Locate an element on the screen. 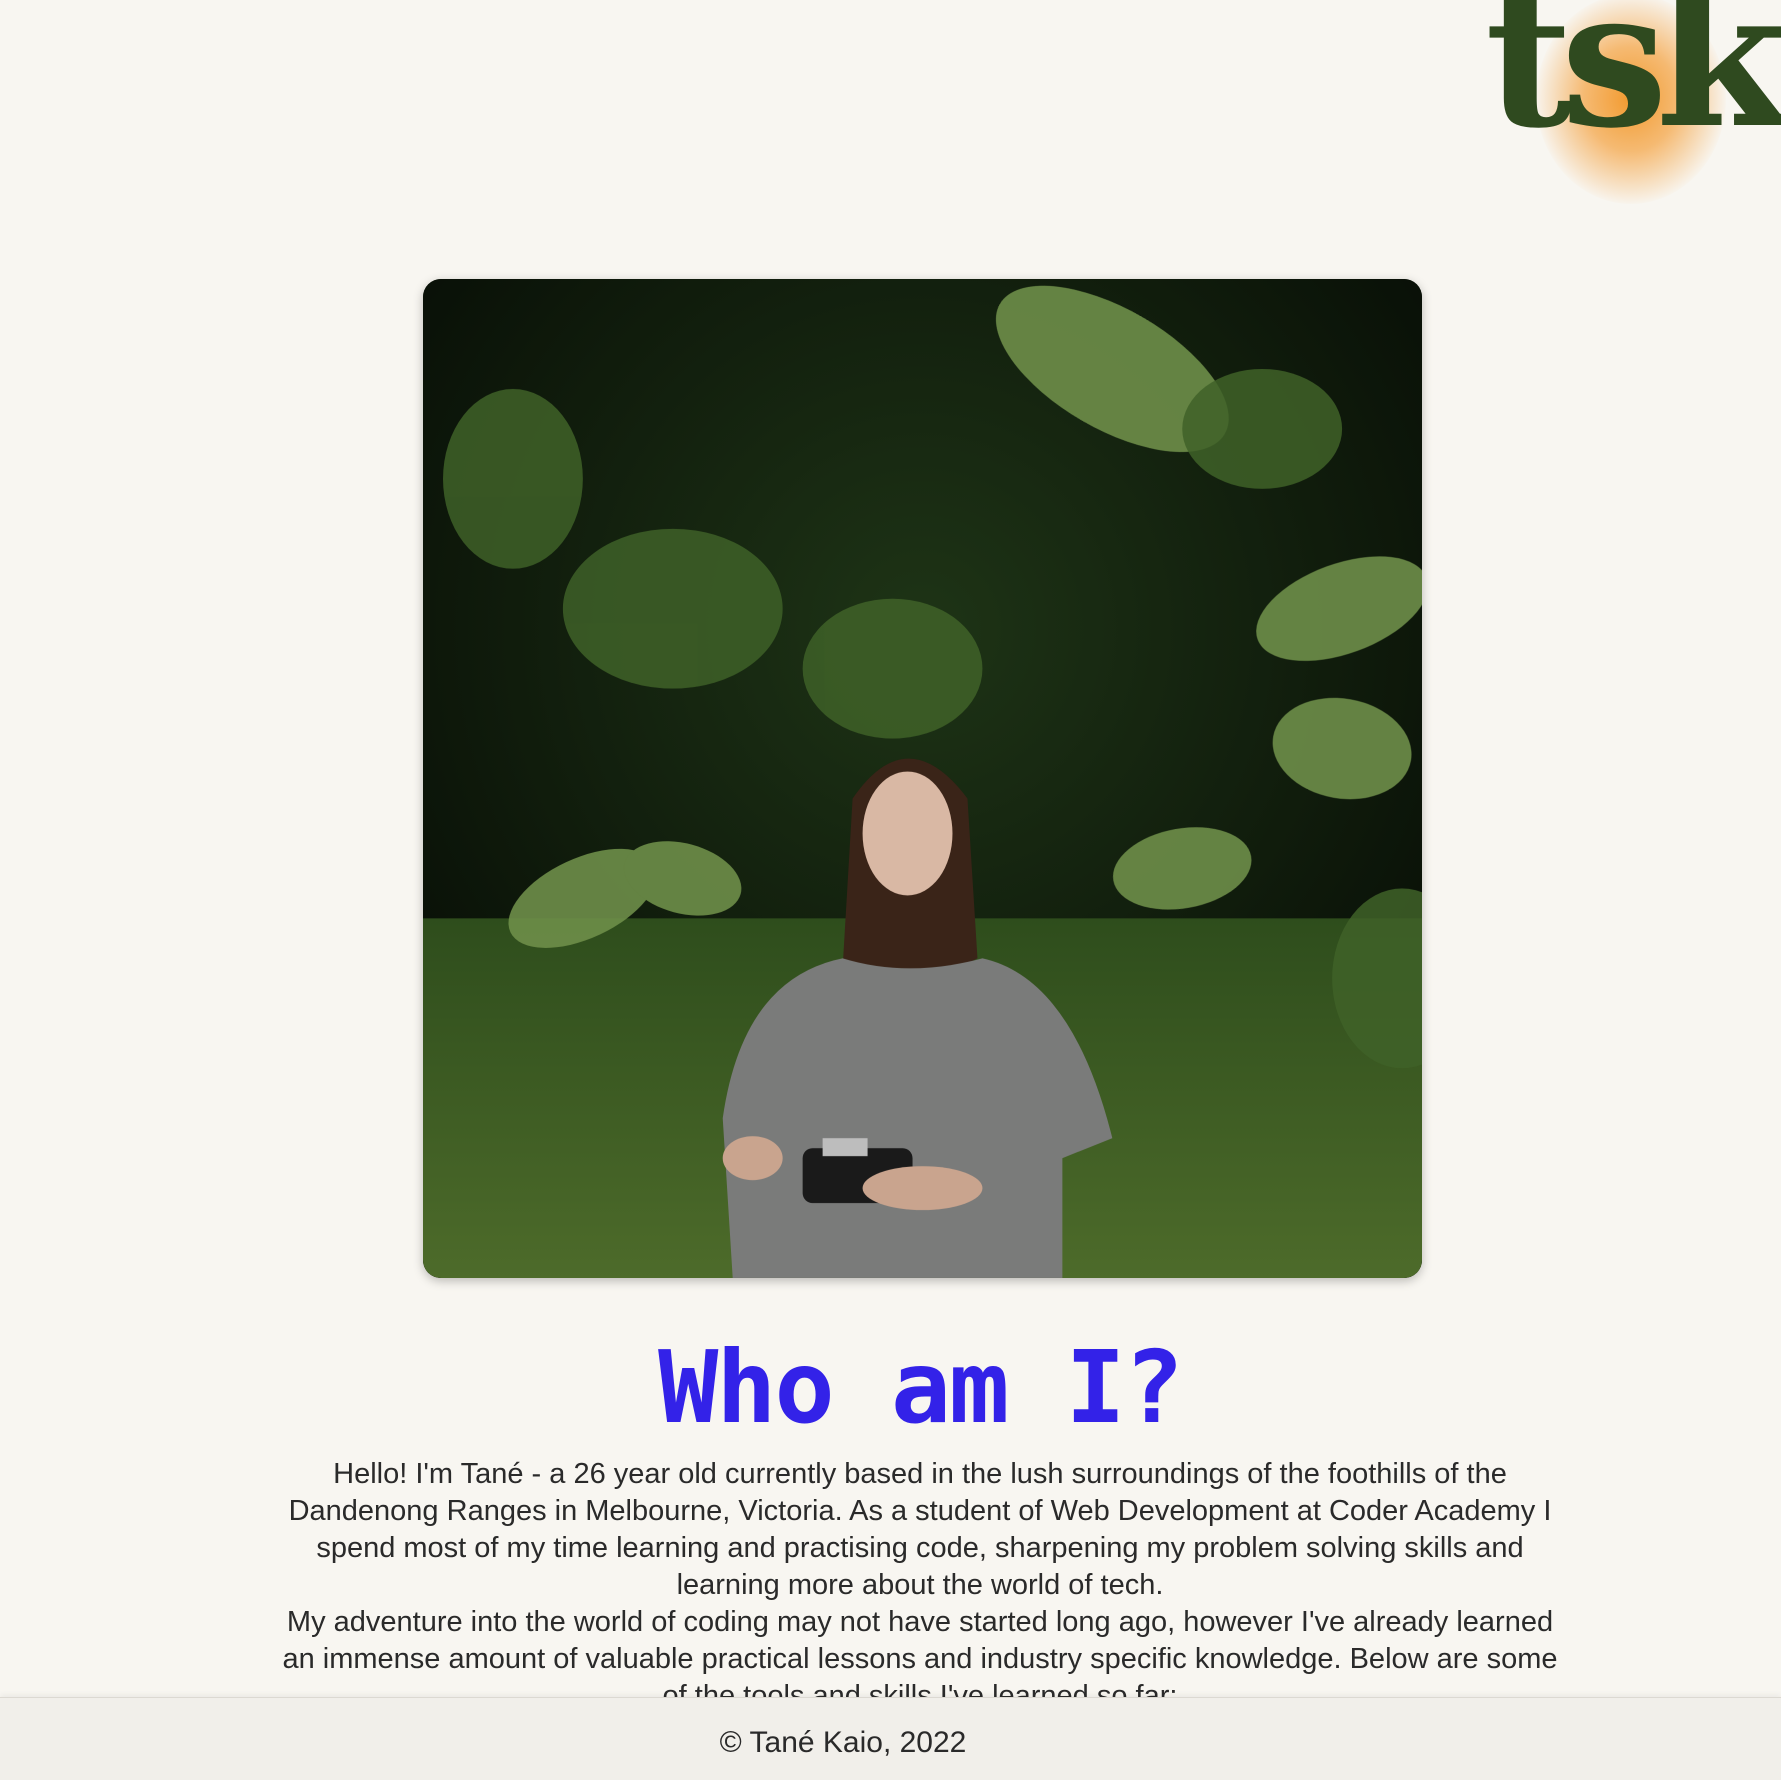 Image resolution: width=1781 pixels, height=1780 pixels. copyright-text: © Tané Kaio, 2022 is located at coordinates (843, 1742).